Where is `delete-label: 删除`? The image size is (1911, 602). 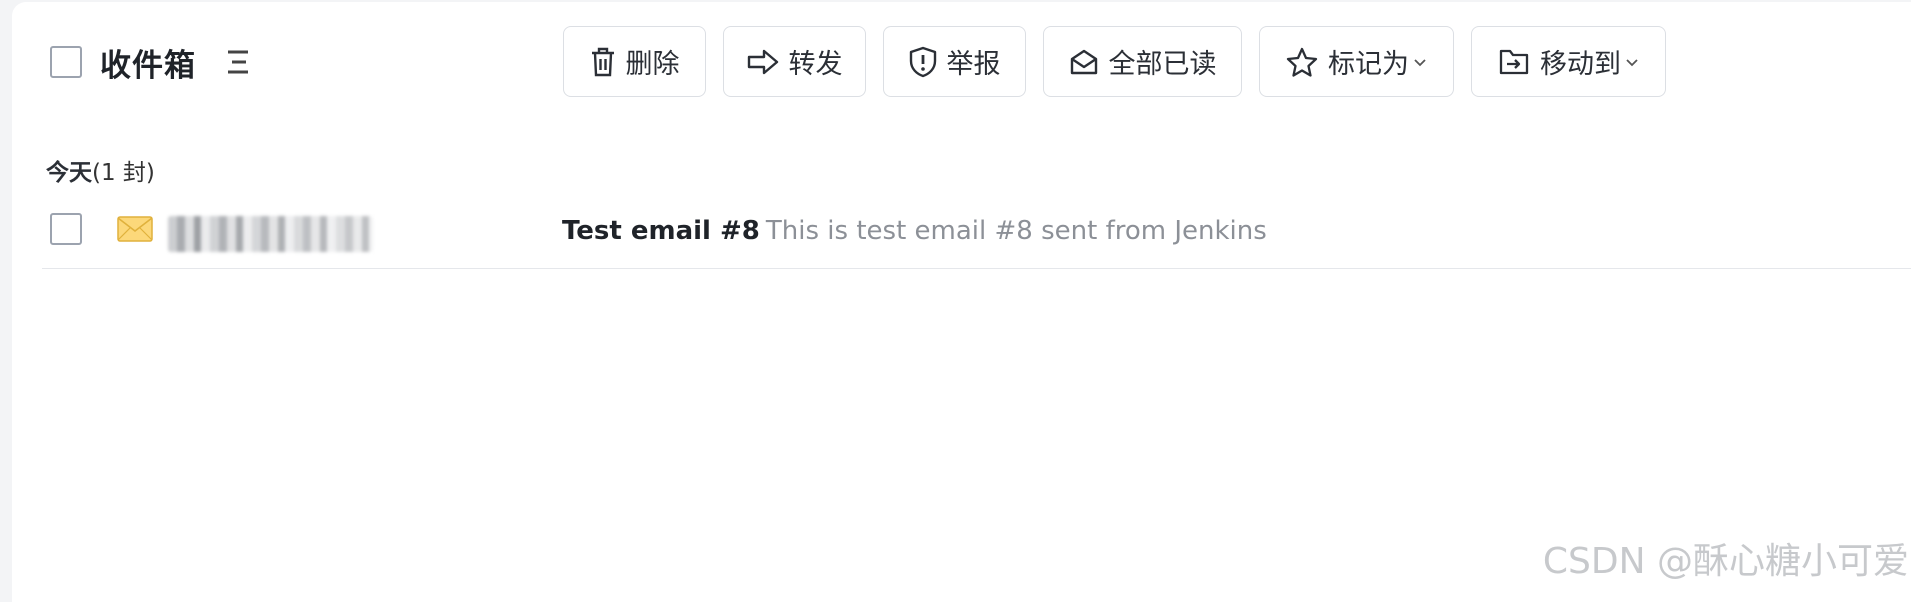 delete-label: 删除 is located at coordinates (652, 64).